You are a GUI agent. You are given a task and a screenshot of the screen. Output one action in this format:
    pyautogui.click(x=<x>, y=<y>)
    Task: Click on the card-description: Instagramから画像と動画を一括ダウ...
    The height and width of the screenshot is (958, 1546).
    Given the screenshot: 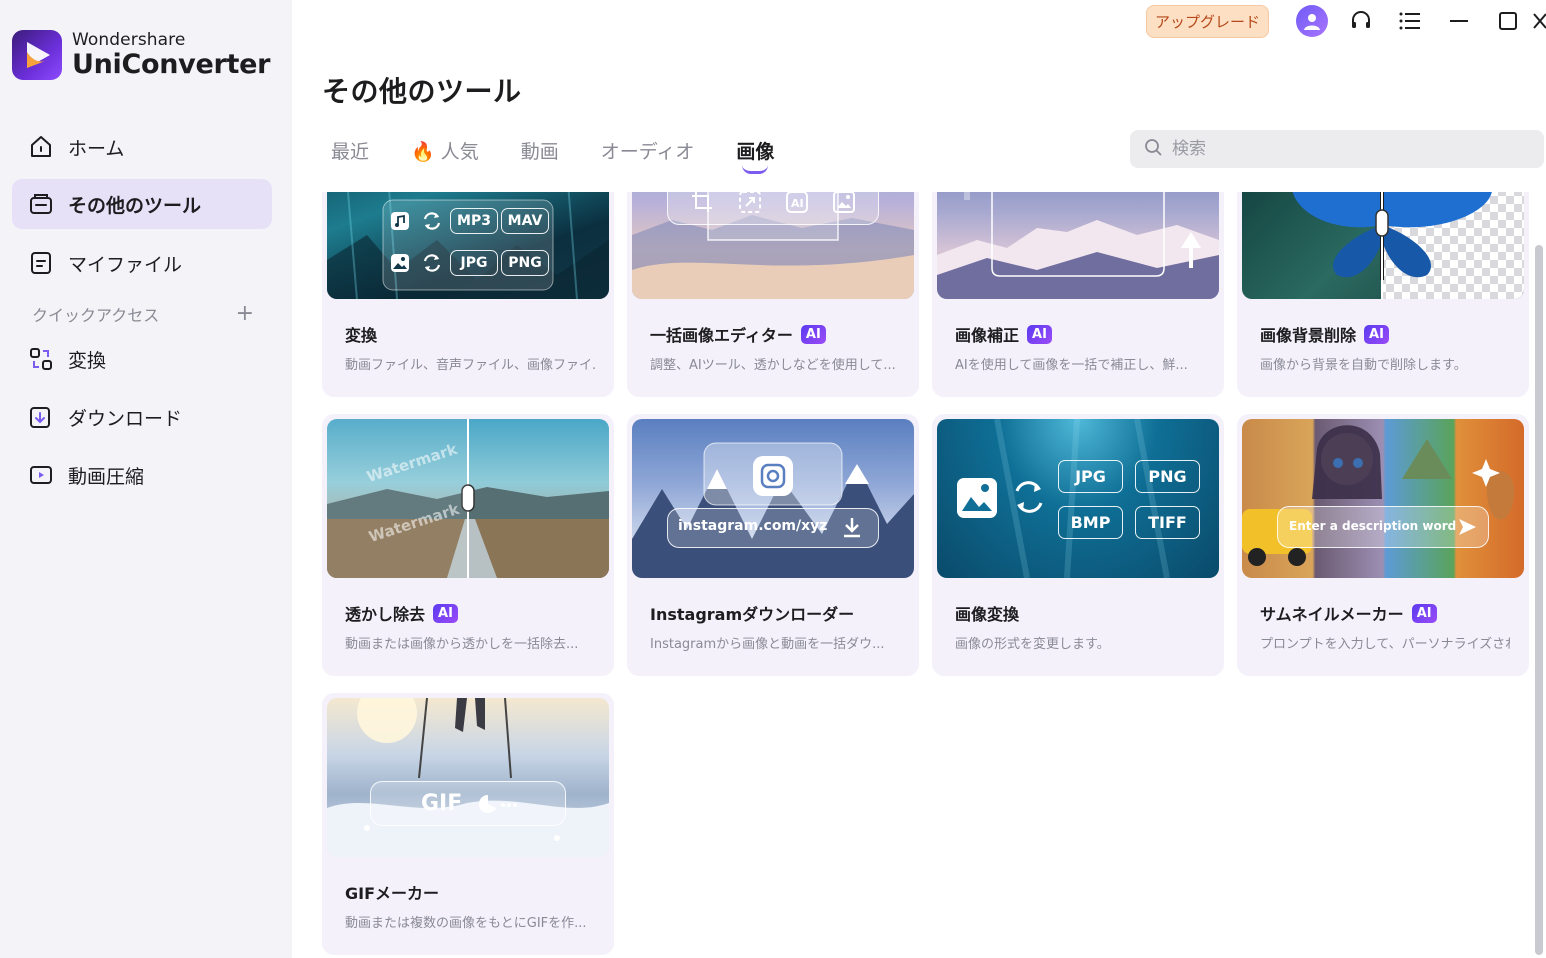 What is the action you would take?
    pyautogui.click(x=767, y=644)
    